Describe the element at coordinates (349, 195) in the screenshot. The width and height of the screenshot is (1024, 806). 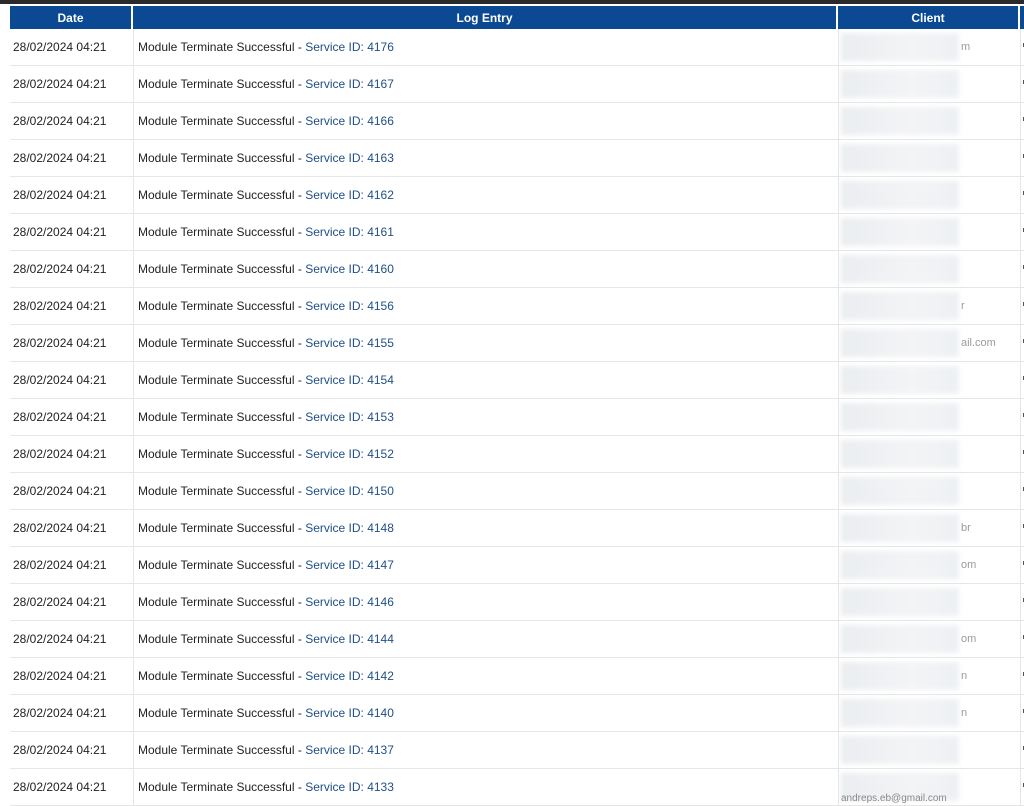
I see `service-id-link: Service ID: 4162` at that location.